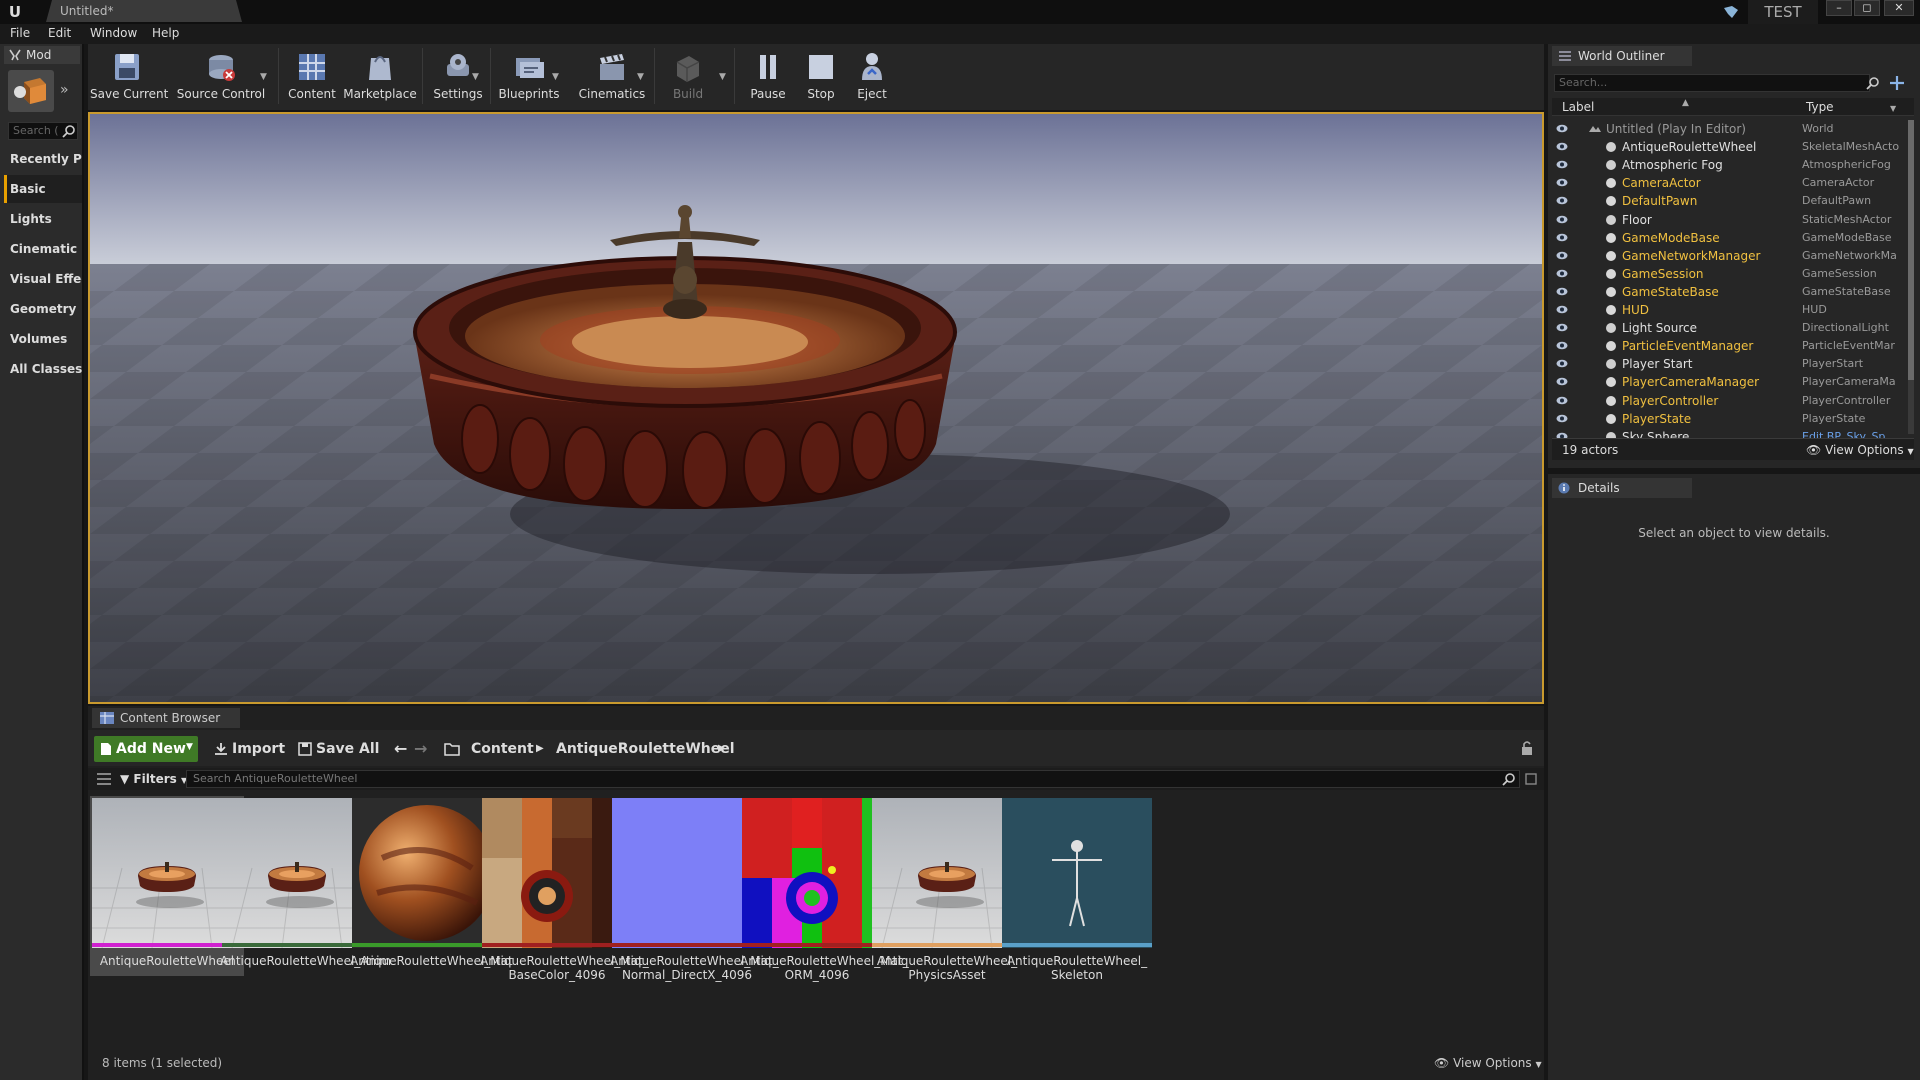 The width and height of the screenshot is (1920, 1080). Describe the element at coordinates (189, 747) in the screenshot. I see `add-new-dropdown-icon: ▼` at that location.